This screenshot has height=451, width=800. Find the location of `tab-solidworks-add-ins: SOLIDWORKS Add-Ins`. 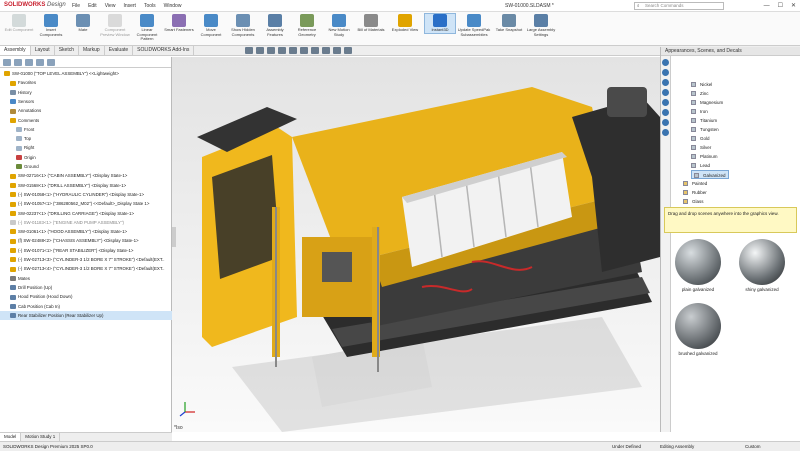

tab-solidworks-add-ins: SOLIDWORKS Add-Ins is located at coordinates (164, 50).